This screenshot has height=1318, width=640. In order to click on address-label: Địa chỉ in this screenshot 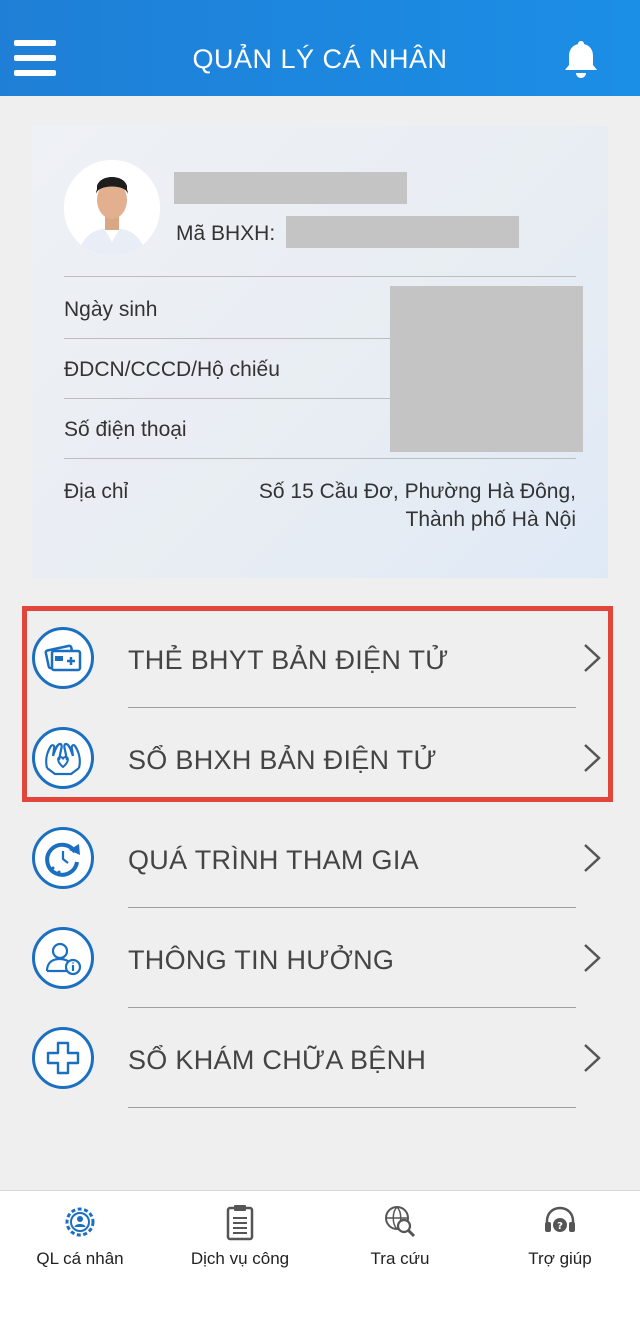, I will do `click(96, 491)`.